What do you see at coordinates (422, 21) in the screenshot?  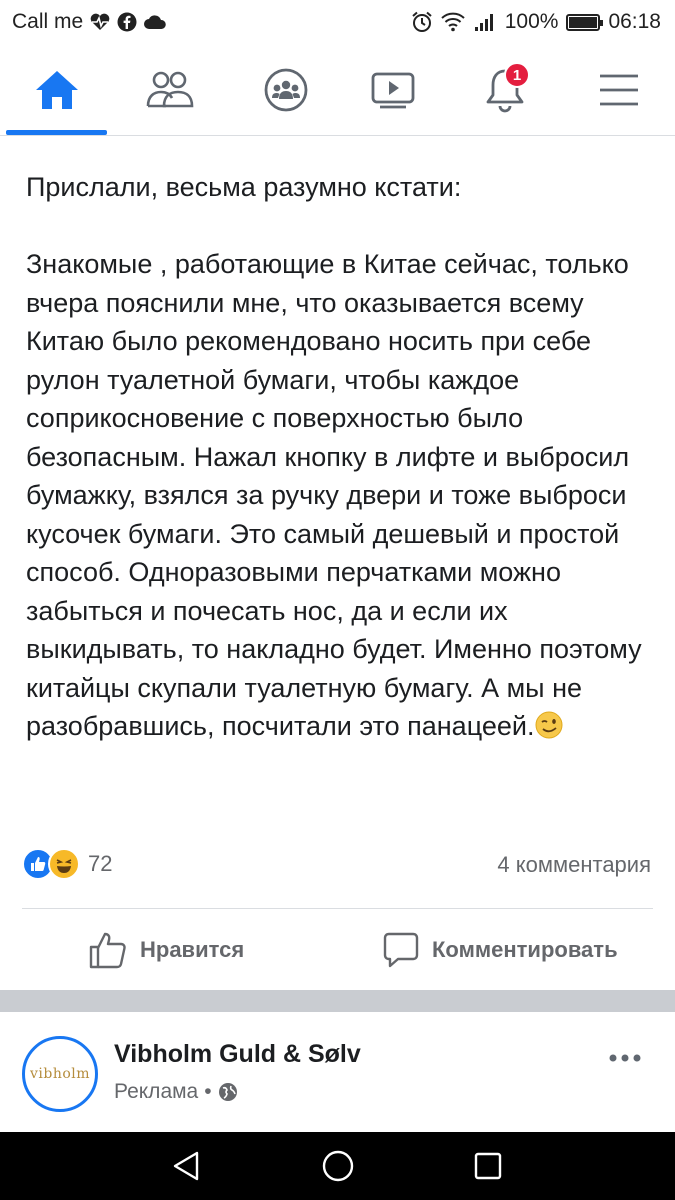 I see `alarm-icon` at bounding box center [422, 21].